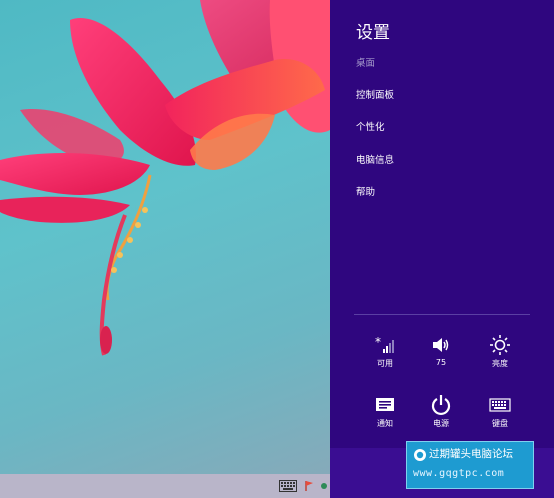 Image resolution: width=554 pixels, height=498 pixels. Describe the element at coordinates (385, 345) in the screenshot. I see `network-icon: *` at that location.